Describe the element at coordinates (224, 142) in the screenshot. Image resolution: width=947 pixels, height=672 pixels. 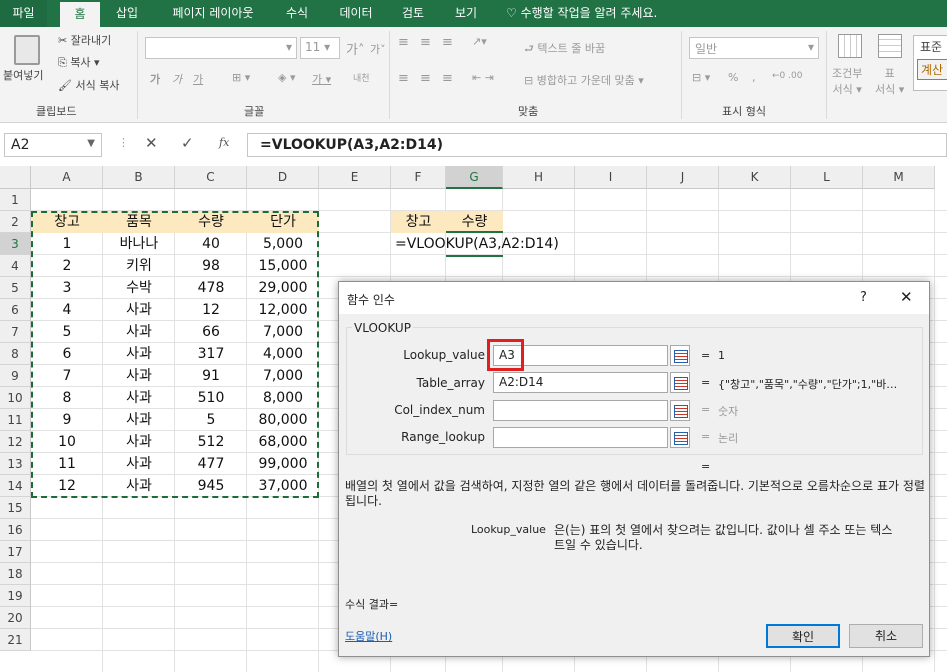
I see `insert-function-button: fx` at that location.